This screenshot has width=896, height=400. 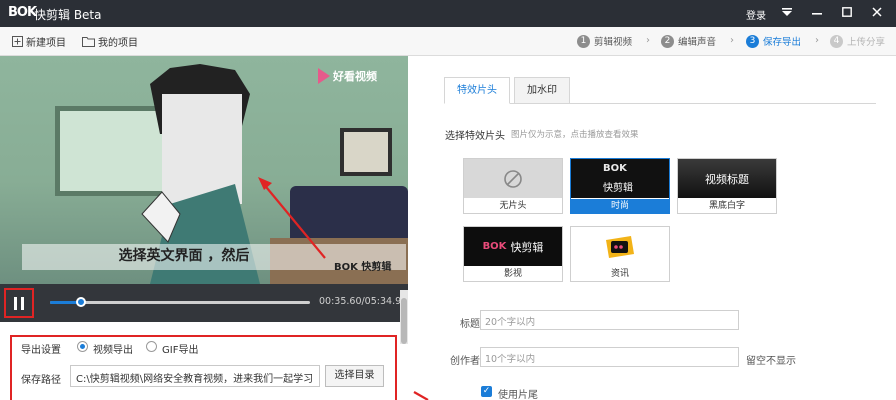 What do you see at coordinates (324, 76) in the screenshot?
I see `play-logo-icon` at bounding box center [324, 76].